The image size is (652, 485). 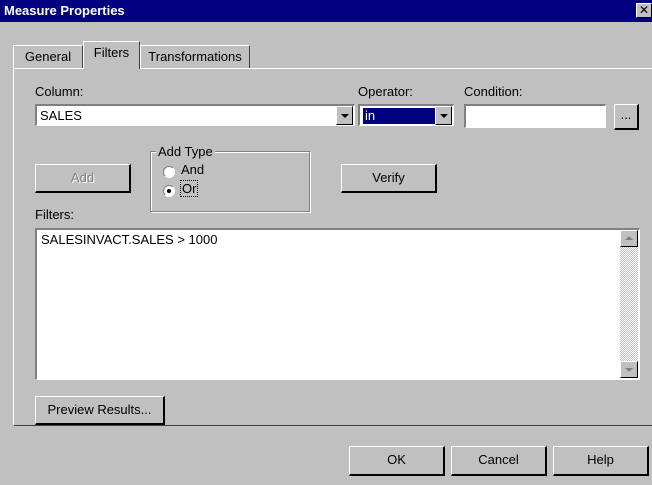 I want to click on cancel-button: Cancel, so click(x=499, y=461).